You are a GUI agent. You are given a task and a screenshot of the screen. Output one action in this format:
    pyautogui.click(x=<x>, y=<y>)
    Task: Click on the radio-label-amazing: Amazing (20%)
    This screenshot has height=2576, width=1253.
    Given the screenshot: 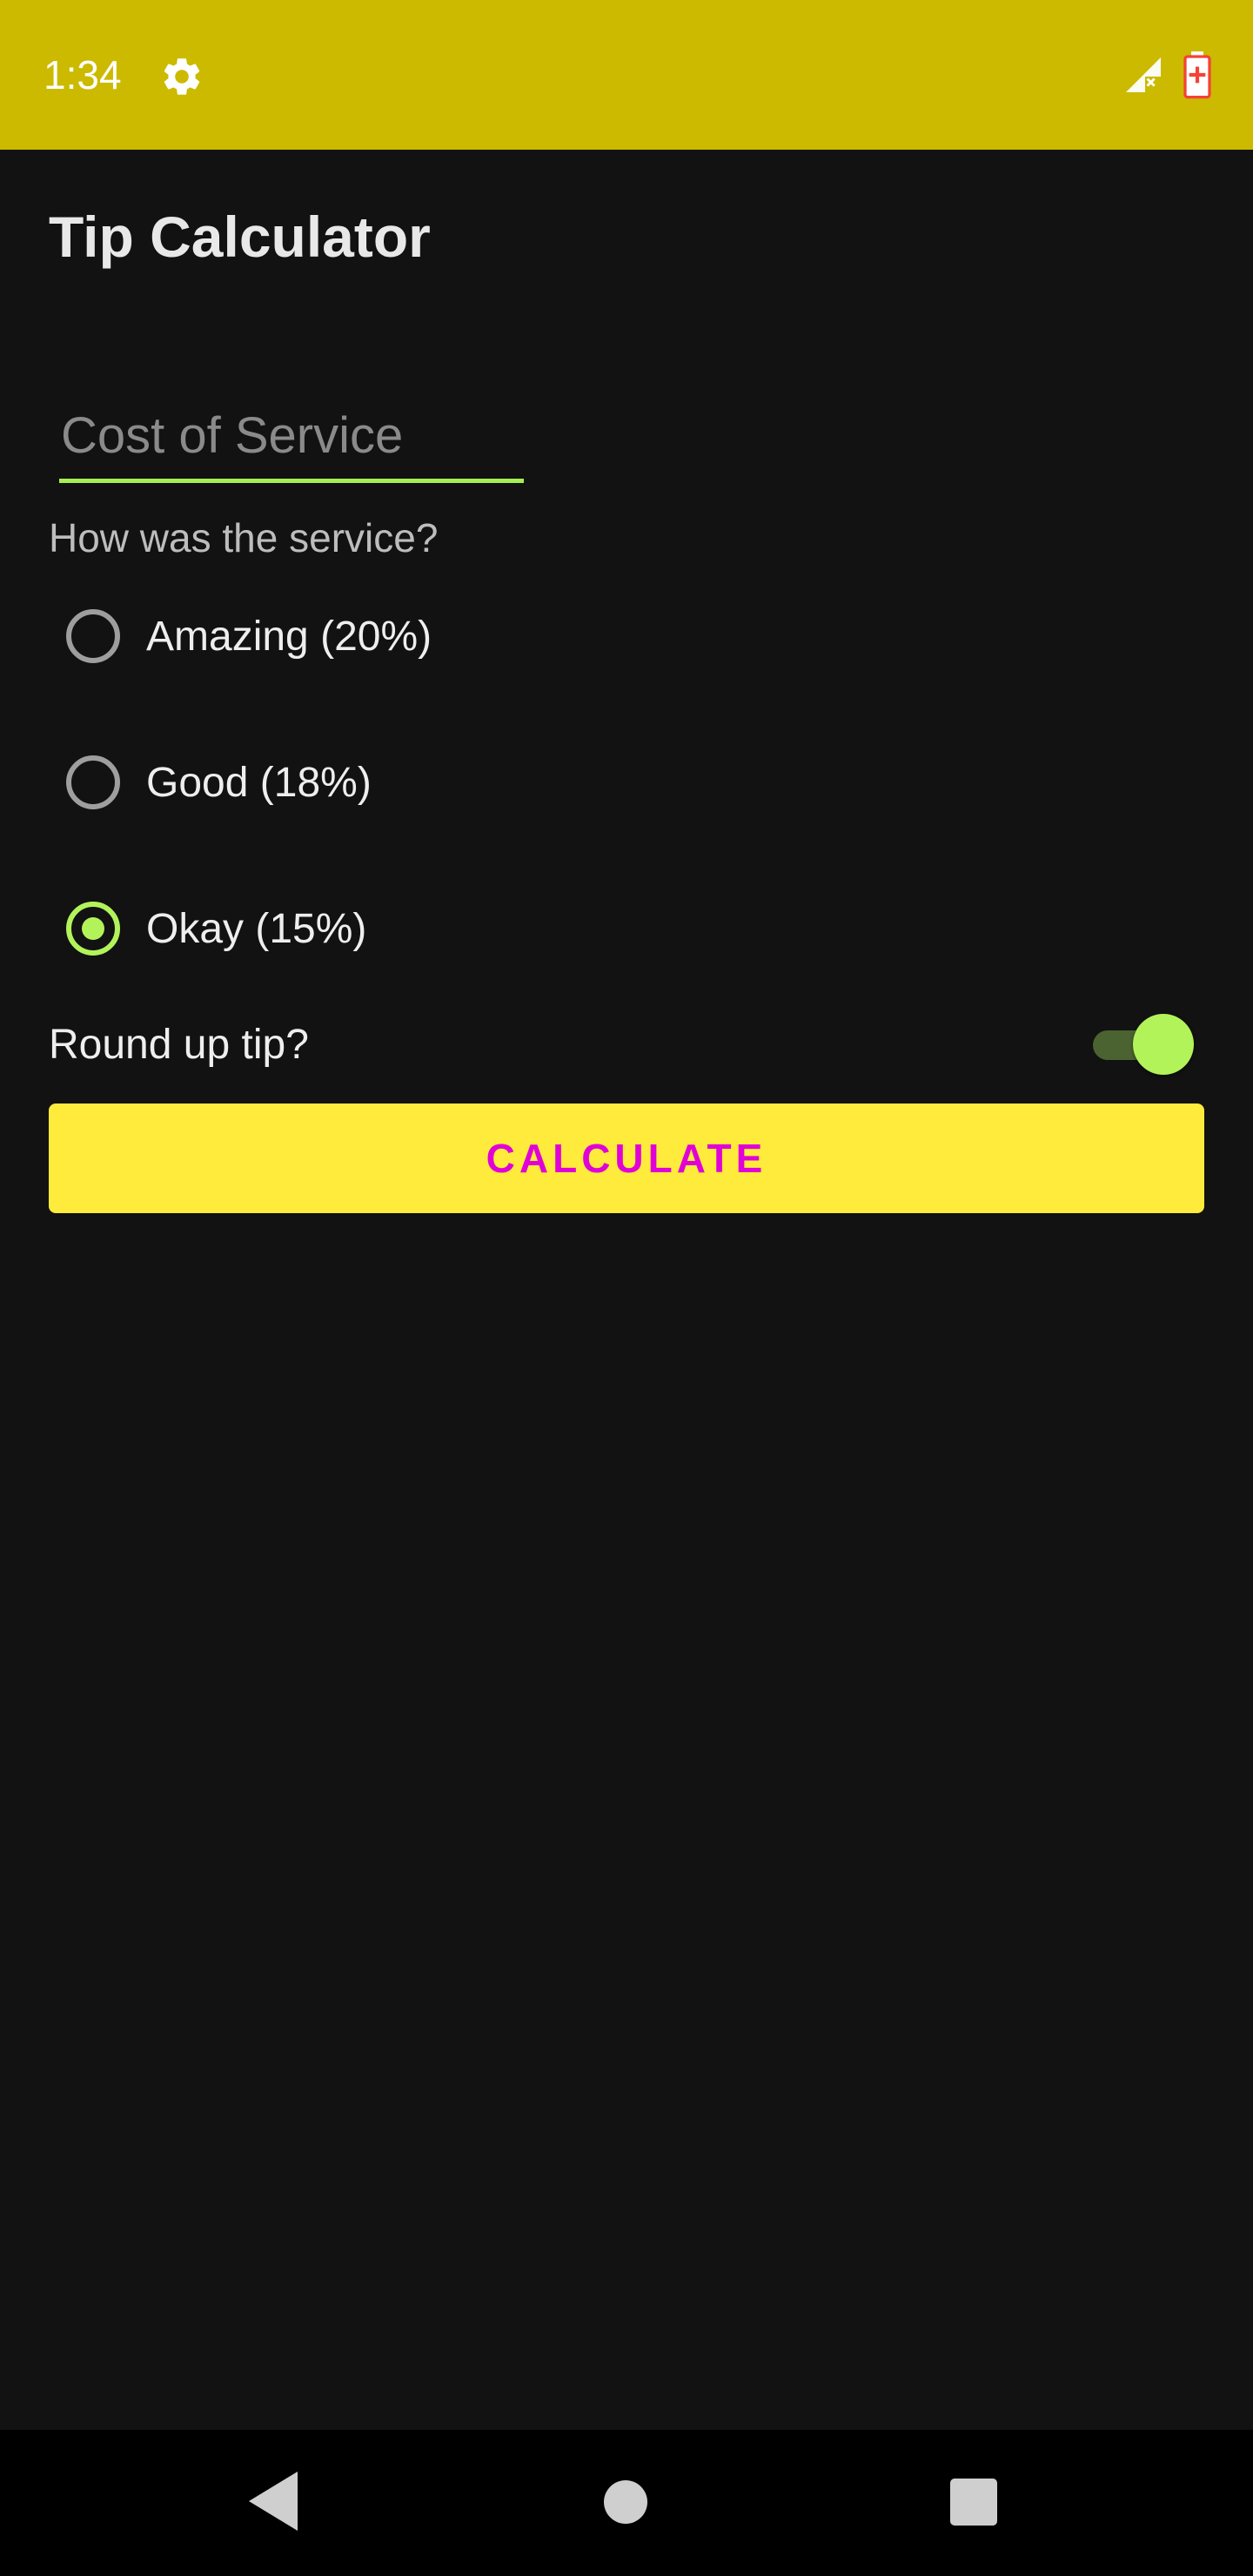 What is the action you would take?
    pyautogui.click(x=289, y=637)
    